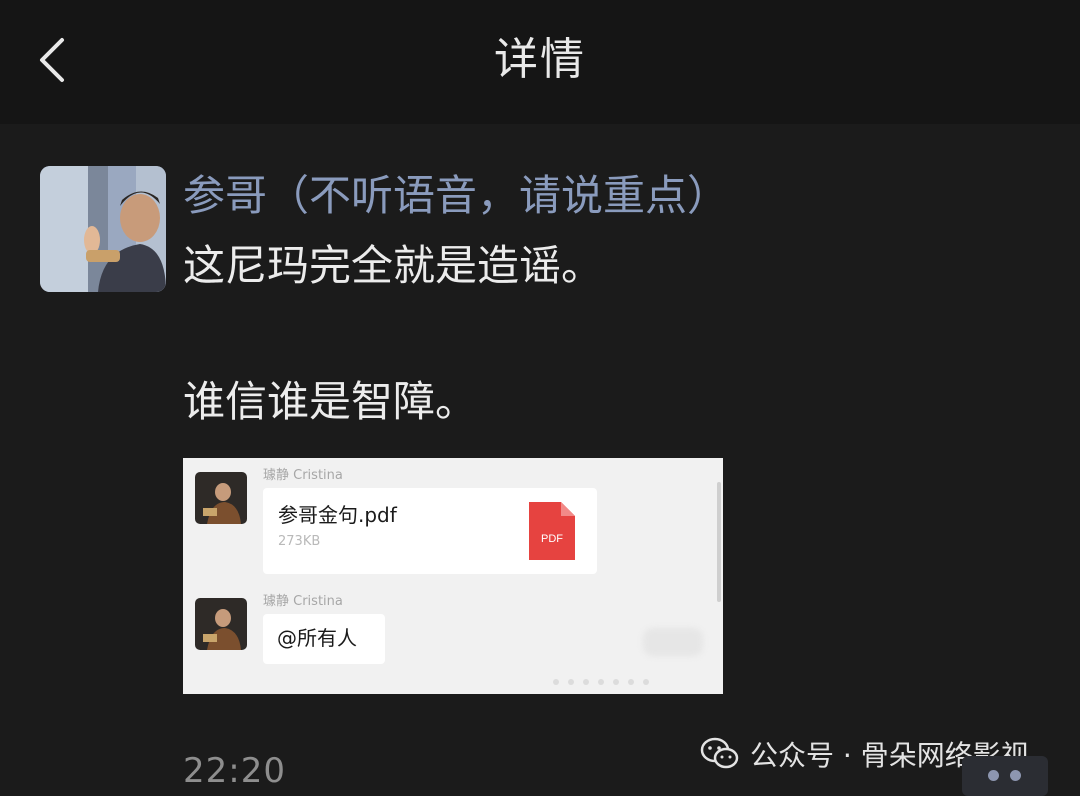  What do you see at coordinates (430, 531) in the screenshot?
I see `file-message: 参哥金句.pdf 273KB PDF` at bounding box center [430, 531].